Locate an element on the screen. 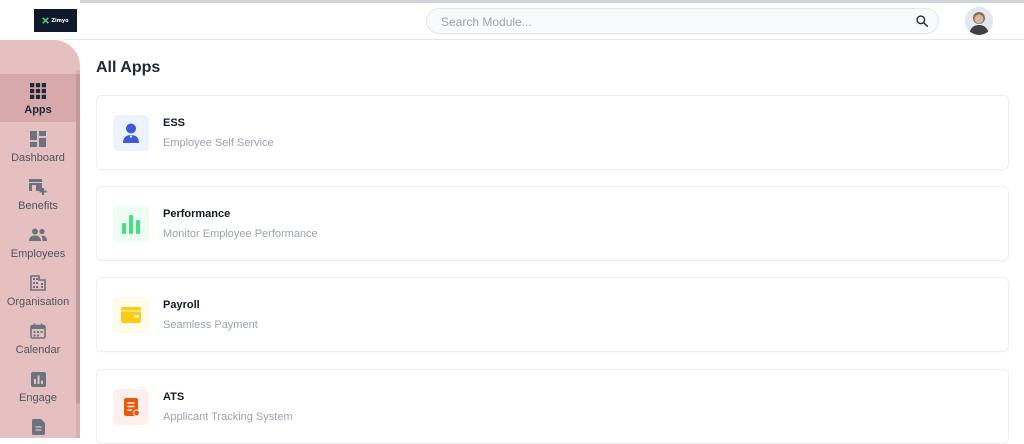 The height and width of the screenshot is (444, 1024). dashboard-icon is located at coordinates (38, 139).